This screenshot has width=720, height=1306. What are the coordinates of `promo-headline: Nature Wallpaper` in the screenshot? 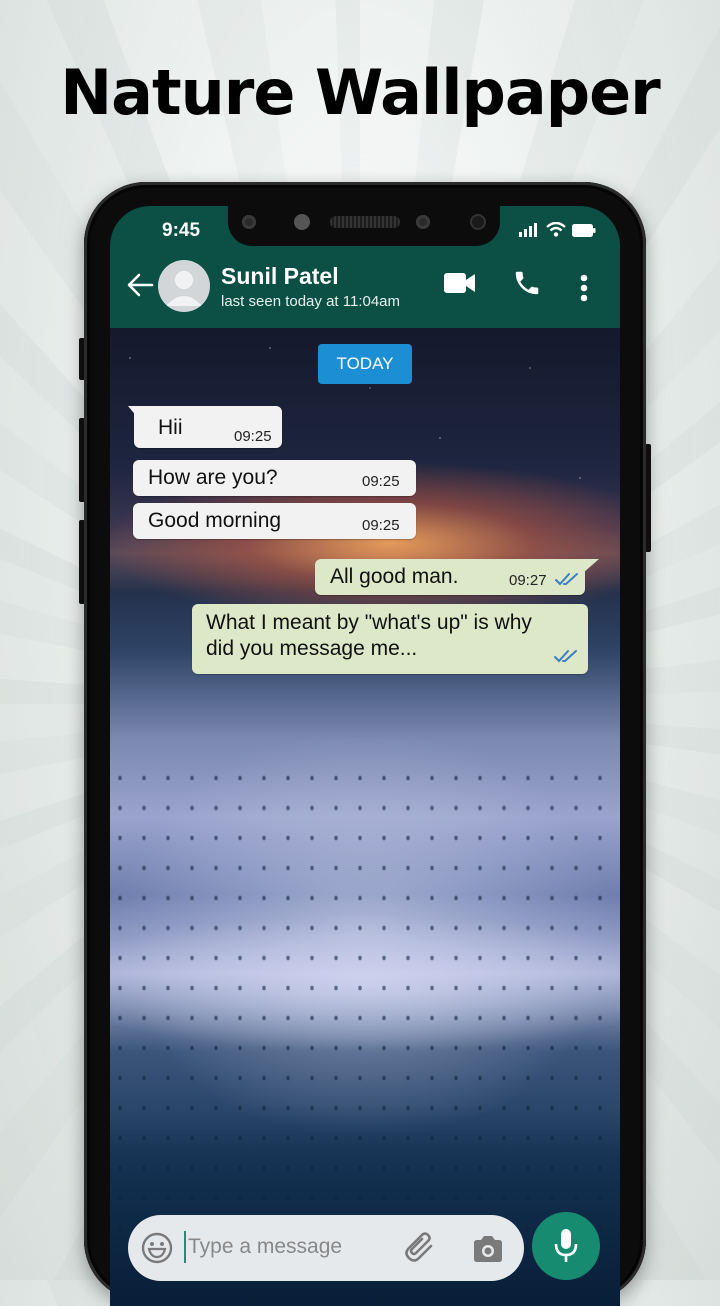 It's located at (360, 92).